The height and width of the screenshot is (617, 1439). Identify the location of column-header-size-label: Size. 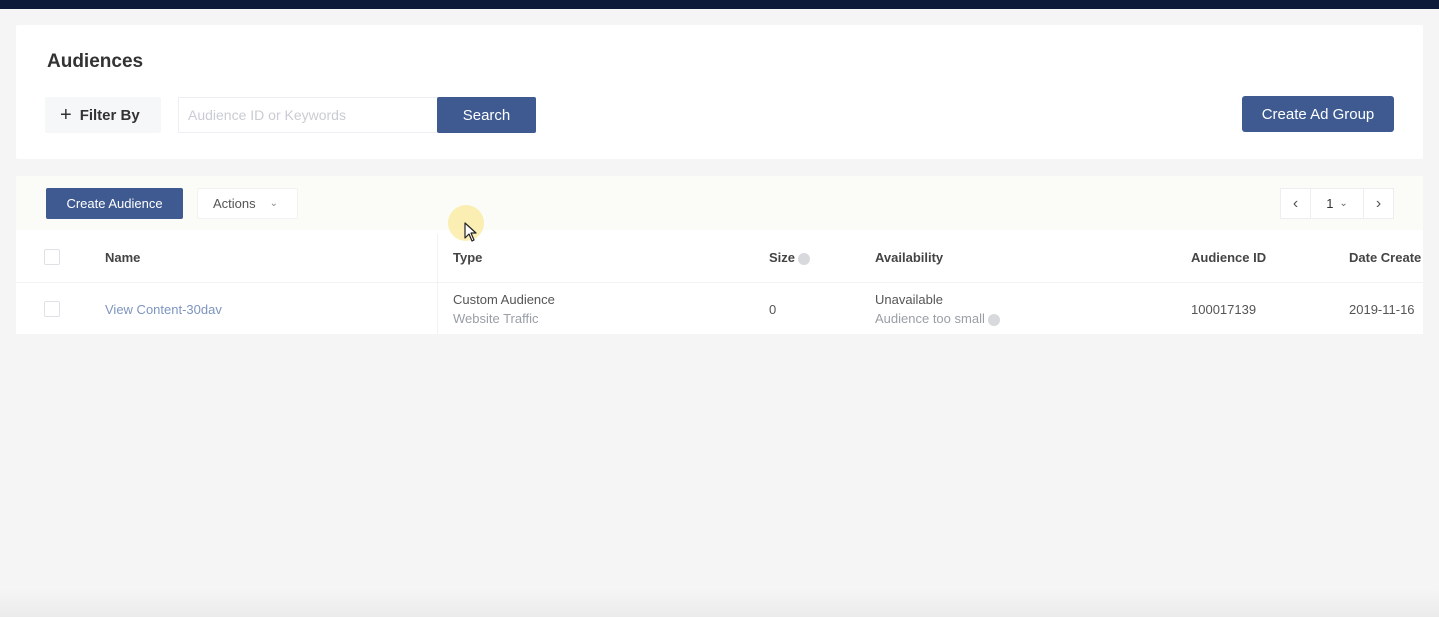
(782, 257).